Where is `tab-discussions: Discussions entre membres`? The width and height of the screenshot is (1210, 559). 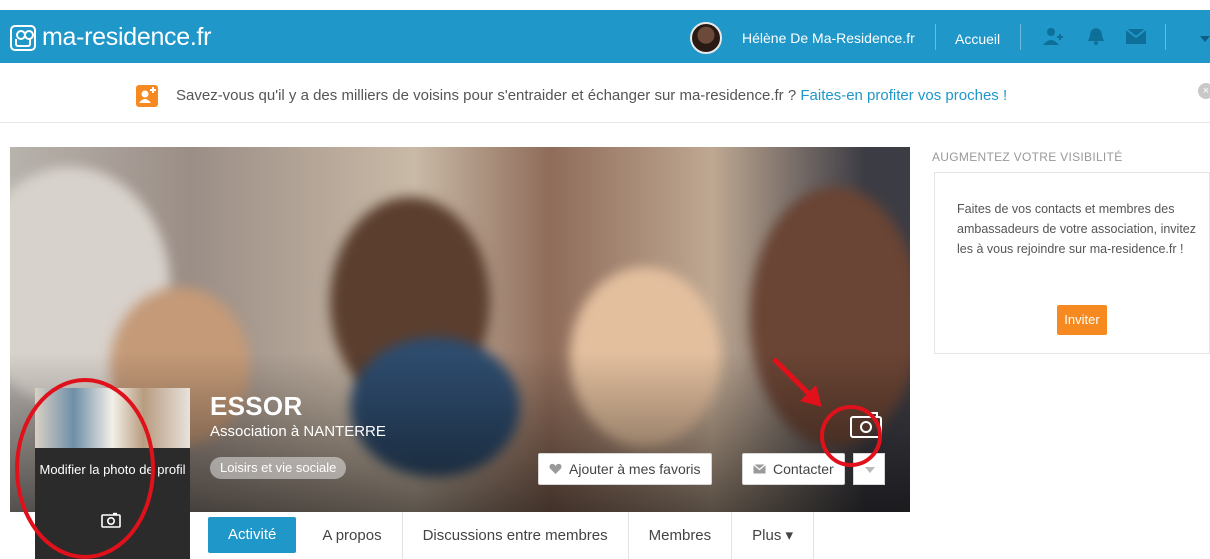
tab-discussions: Discussions entre membres is located at coordinates (516, 535).